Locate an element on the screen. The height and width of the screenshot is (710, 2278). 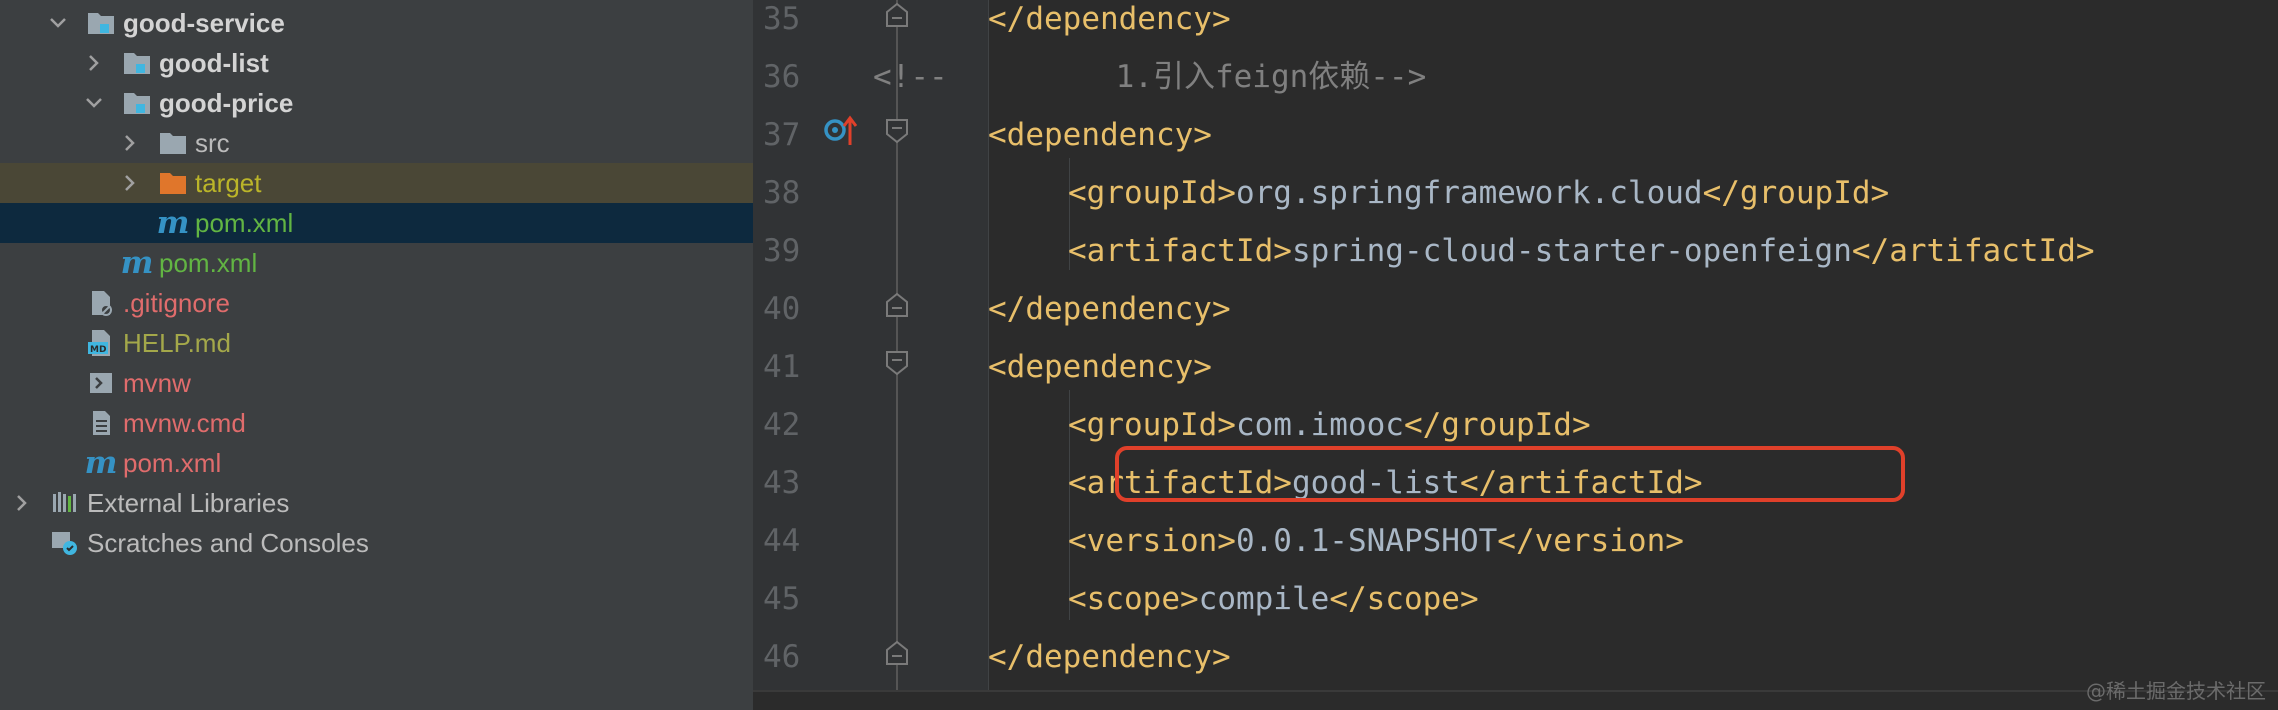
shell-script-icon is located at coordinates (101, 383).